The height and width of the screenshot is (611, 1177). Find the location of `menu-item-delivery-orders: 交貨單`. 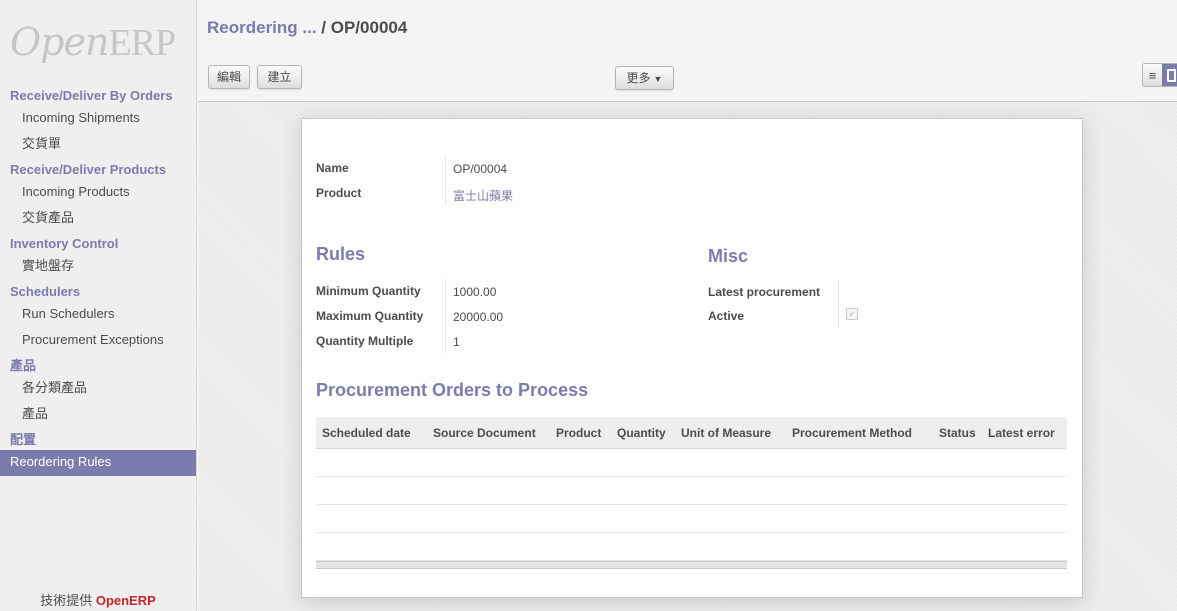

menu-item-delivery-orders: 交貨單 is located at coordinates (98, 145).